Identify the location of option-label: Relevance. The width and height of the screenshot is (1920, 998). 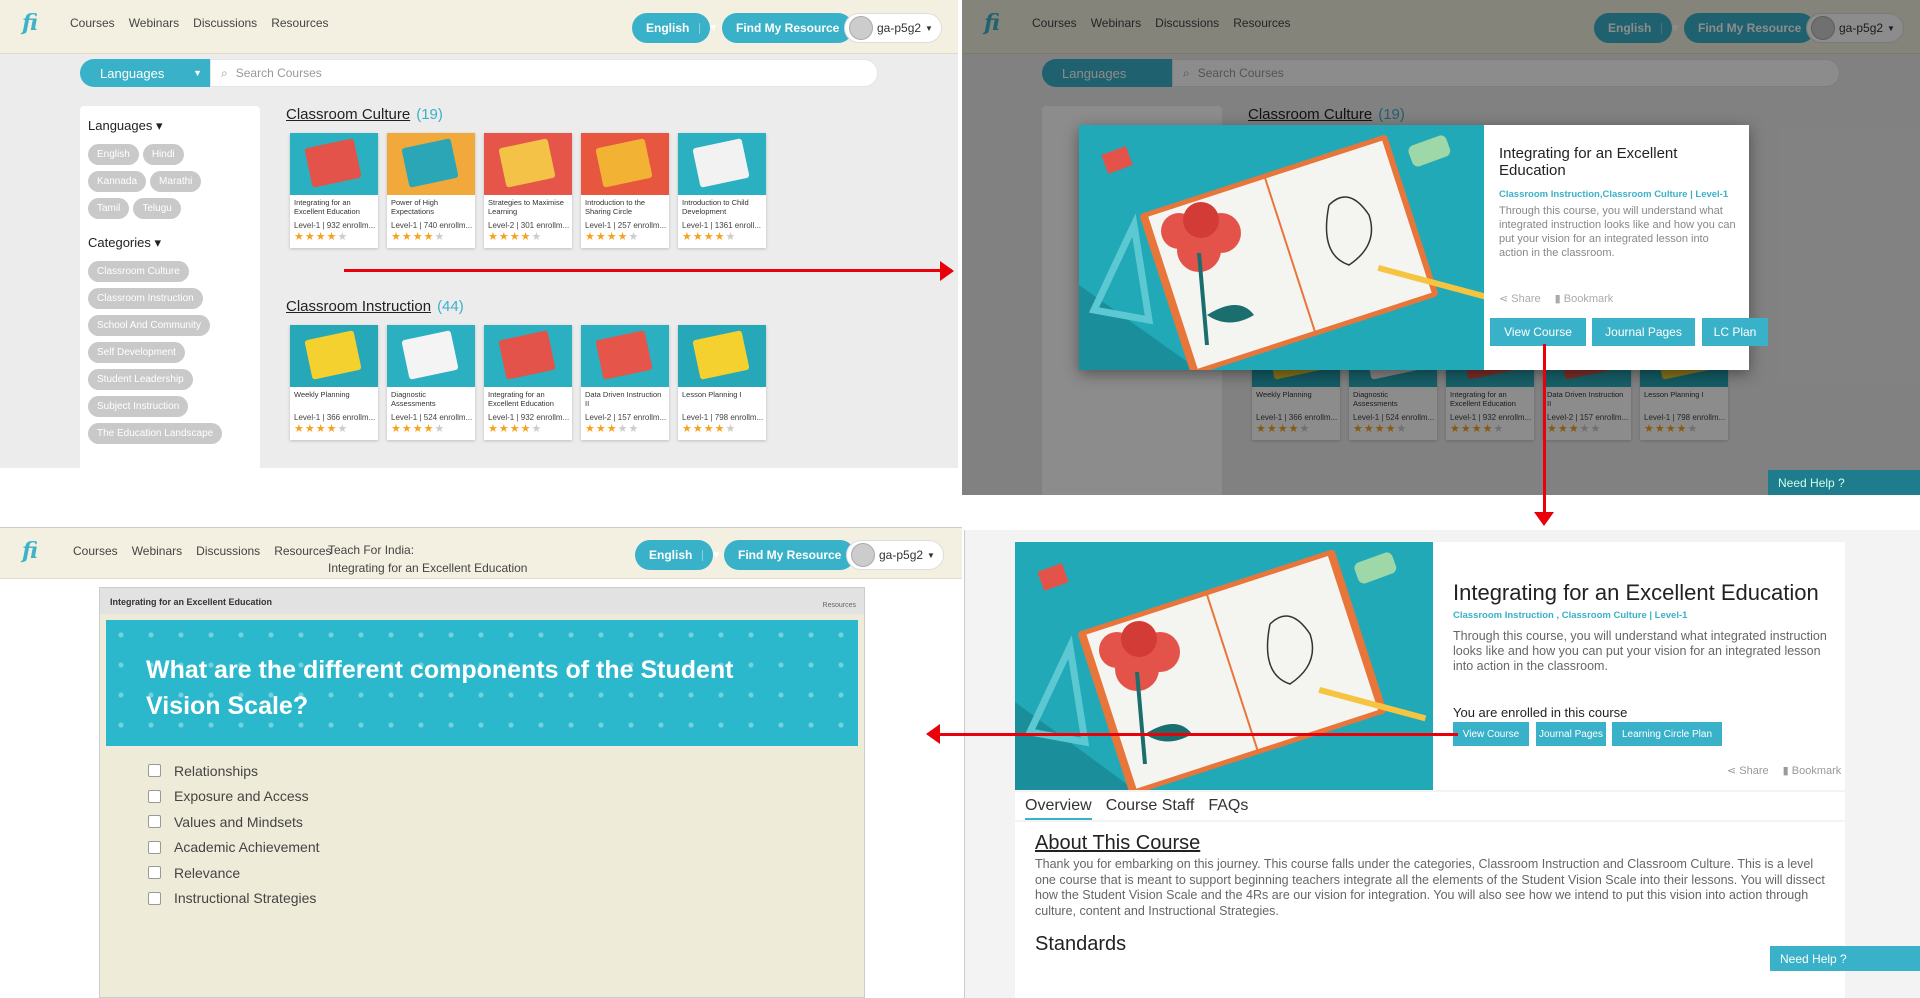
(207, 872).